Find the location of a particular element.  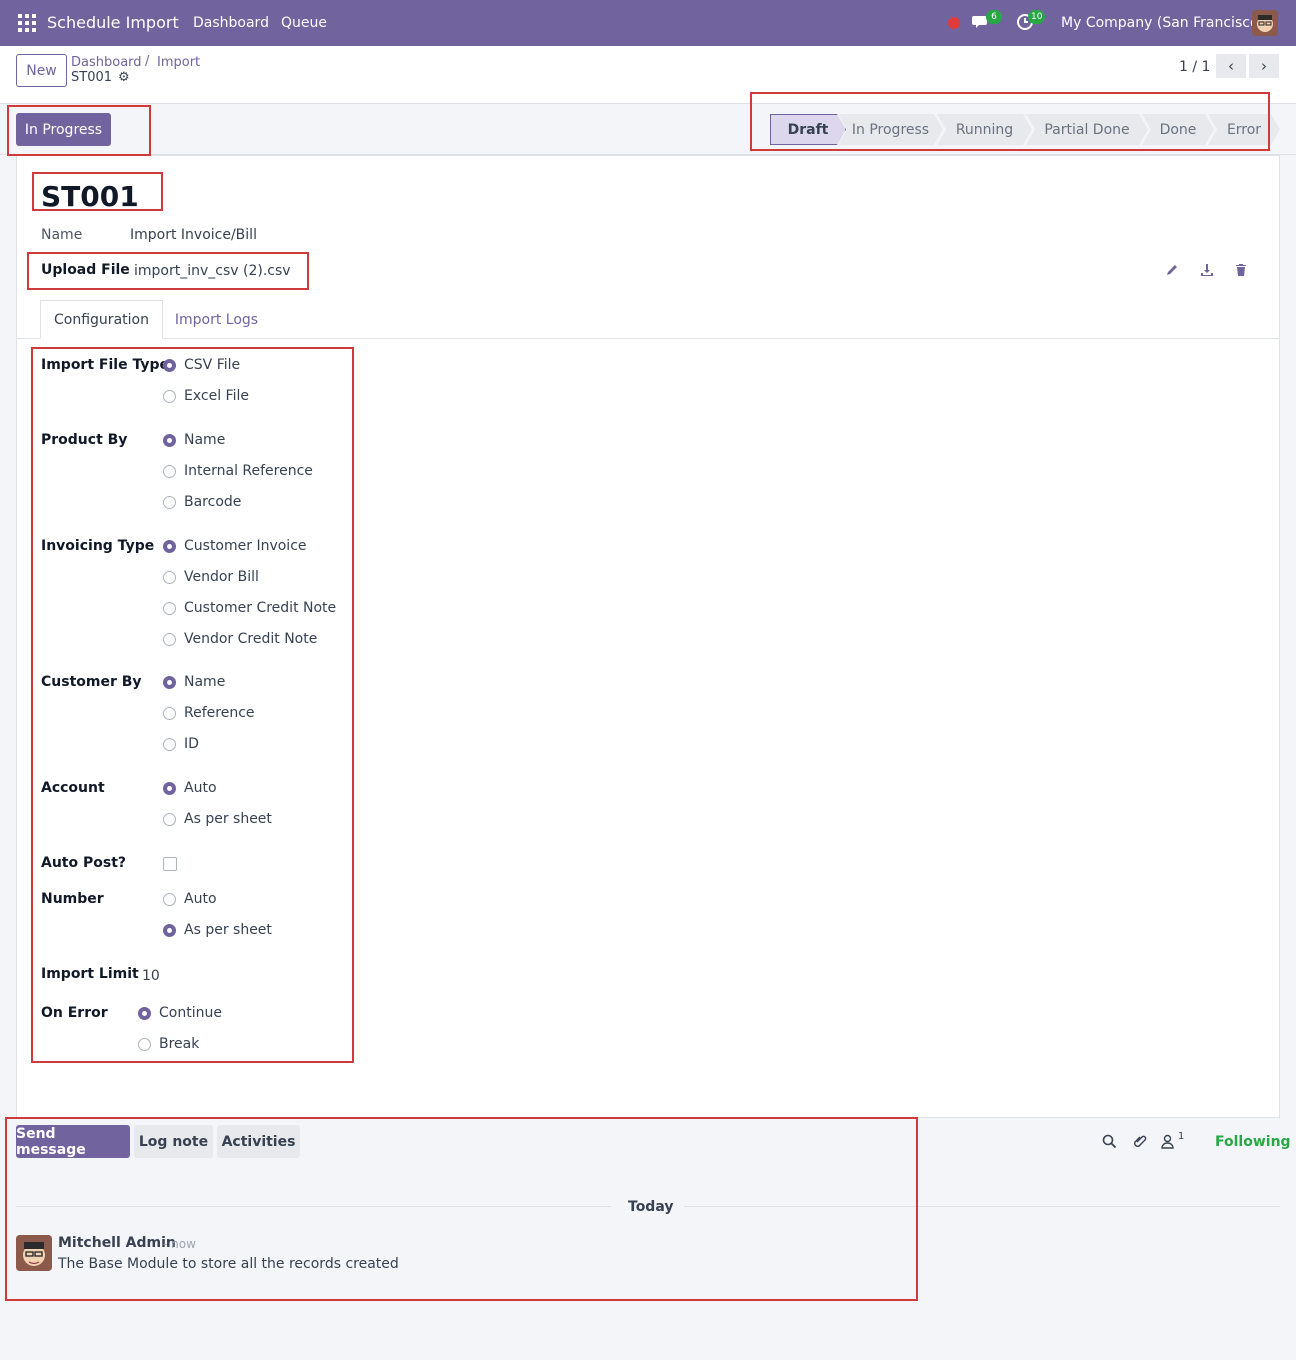

menu-dashboard: Dashboard is located at coordinates (231, 23).